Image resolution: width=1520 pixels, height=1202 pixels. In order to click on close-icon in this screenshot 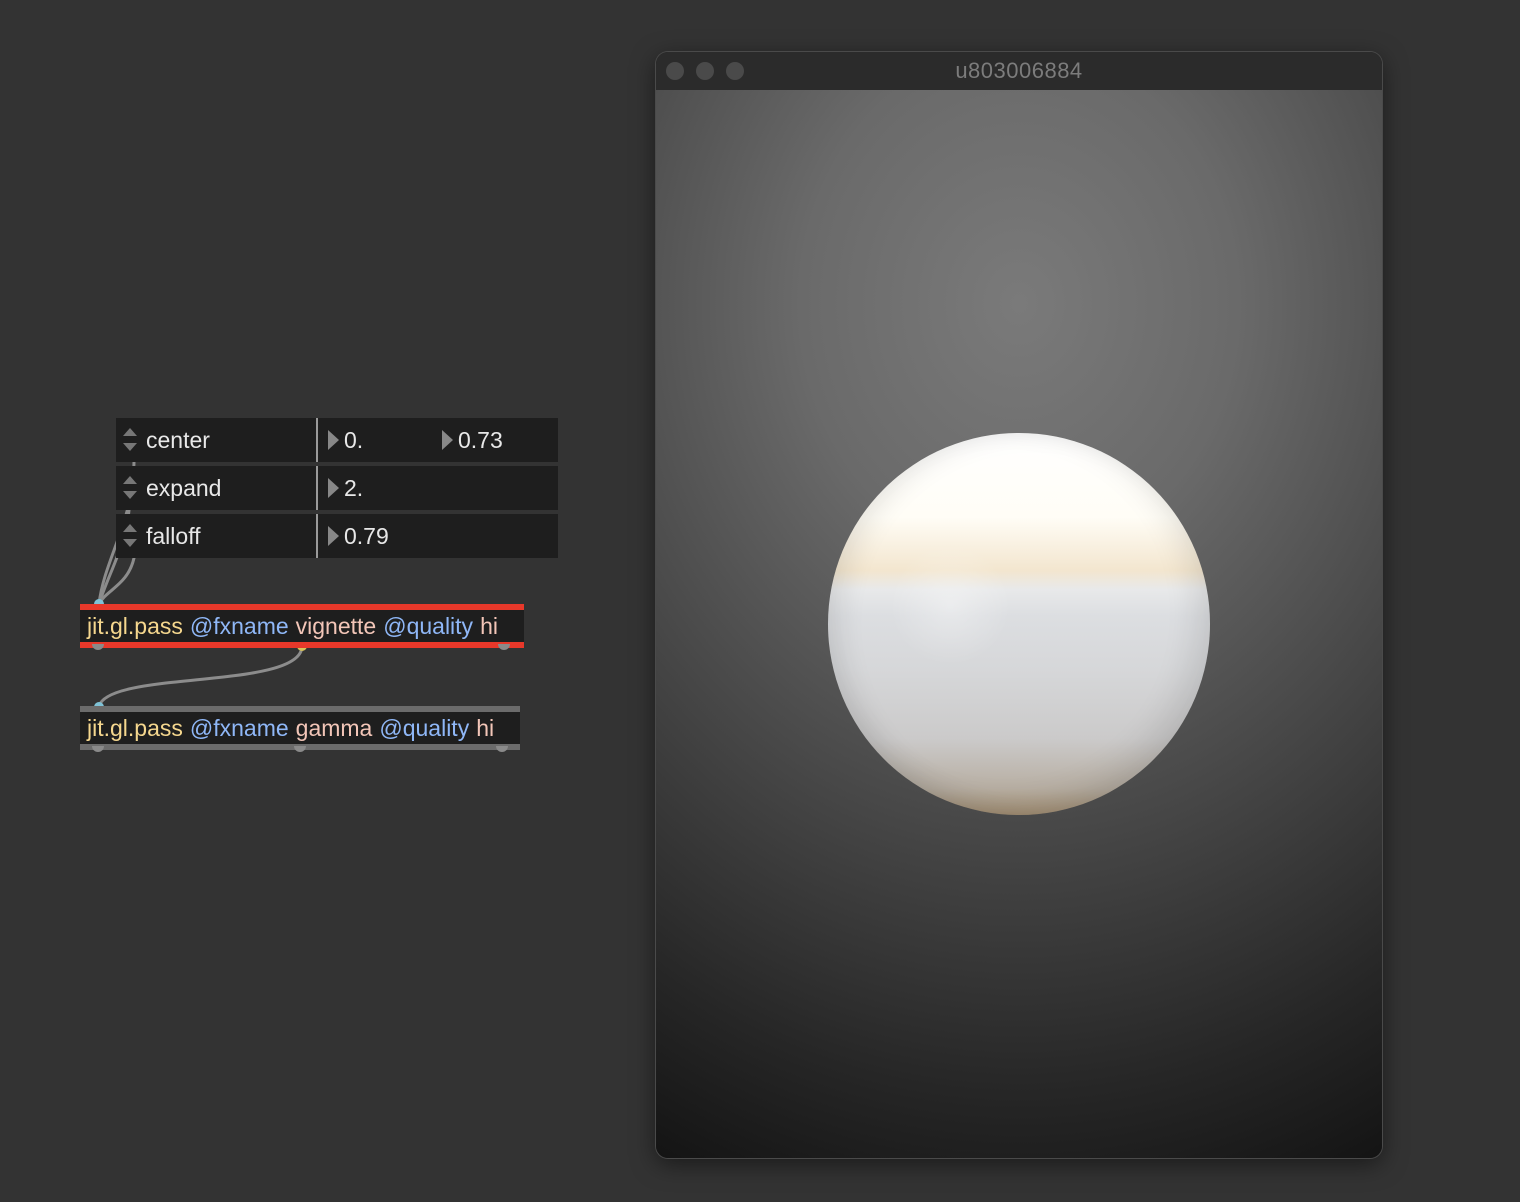, I will do `click(675, 71)`.